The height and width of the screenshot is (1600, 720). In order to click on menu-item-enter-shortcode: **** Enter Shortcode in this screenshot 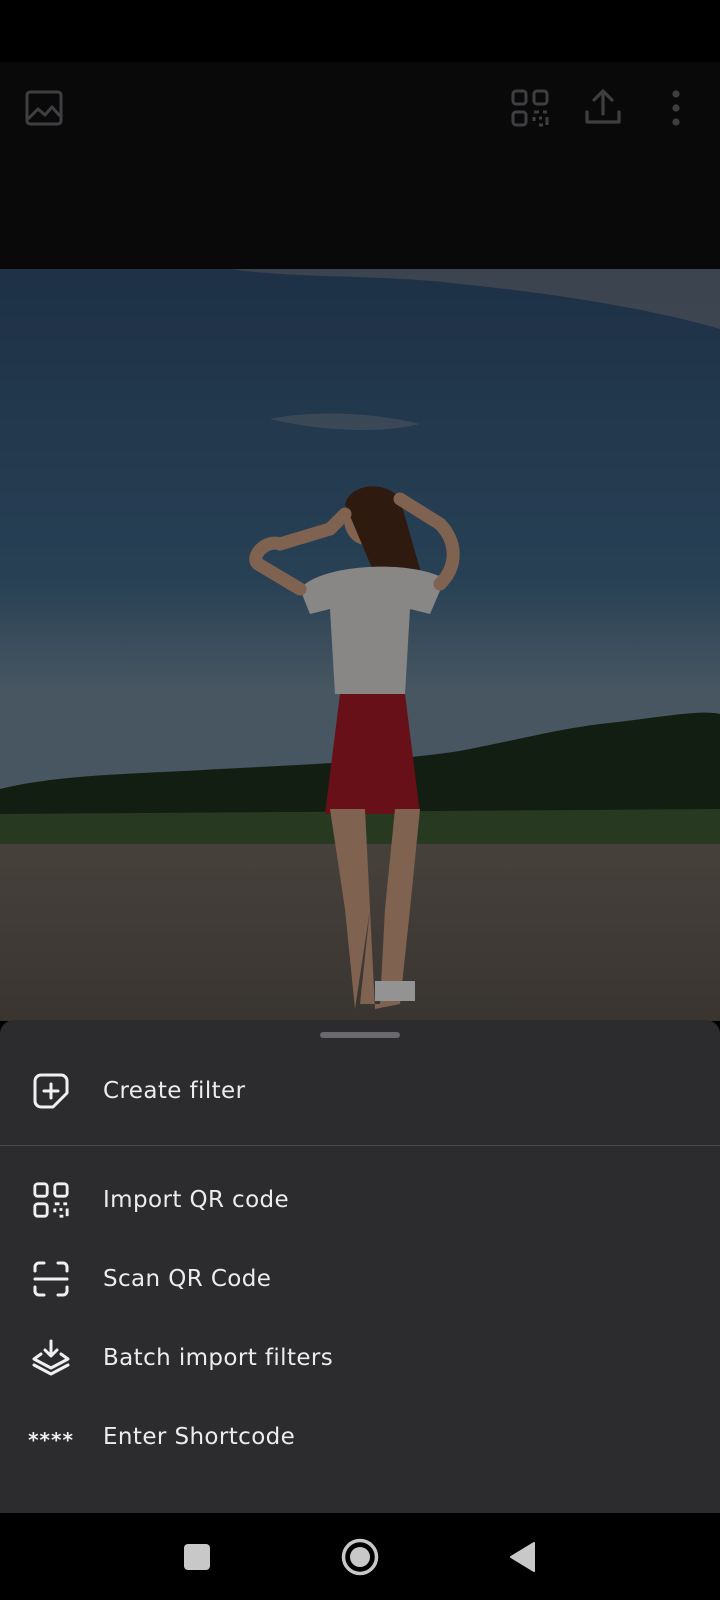, I will do `click(360, 1437)`.